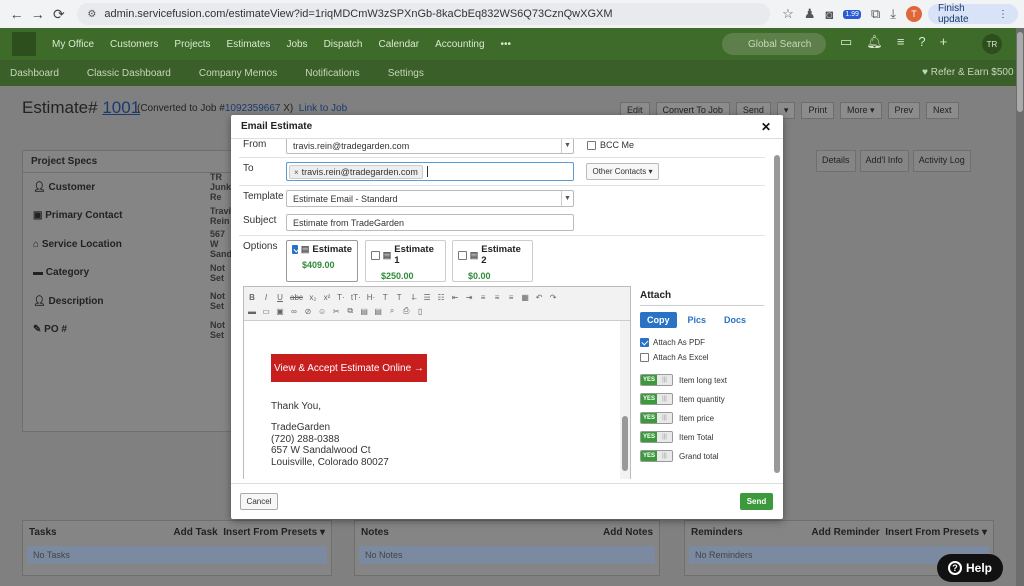 This screenshot has height=586, width=1024. I want to click on nav-projects: Projects, so click(192, 44).